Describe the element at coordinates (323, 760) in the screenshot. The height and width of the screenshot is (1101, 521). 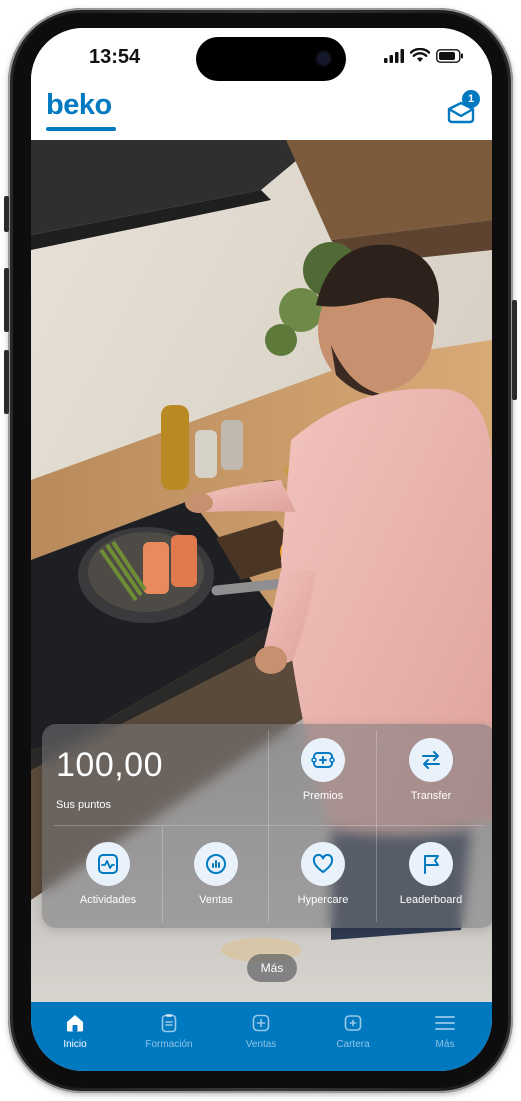
I see `gift-card-icon` at that location.